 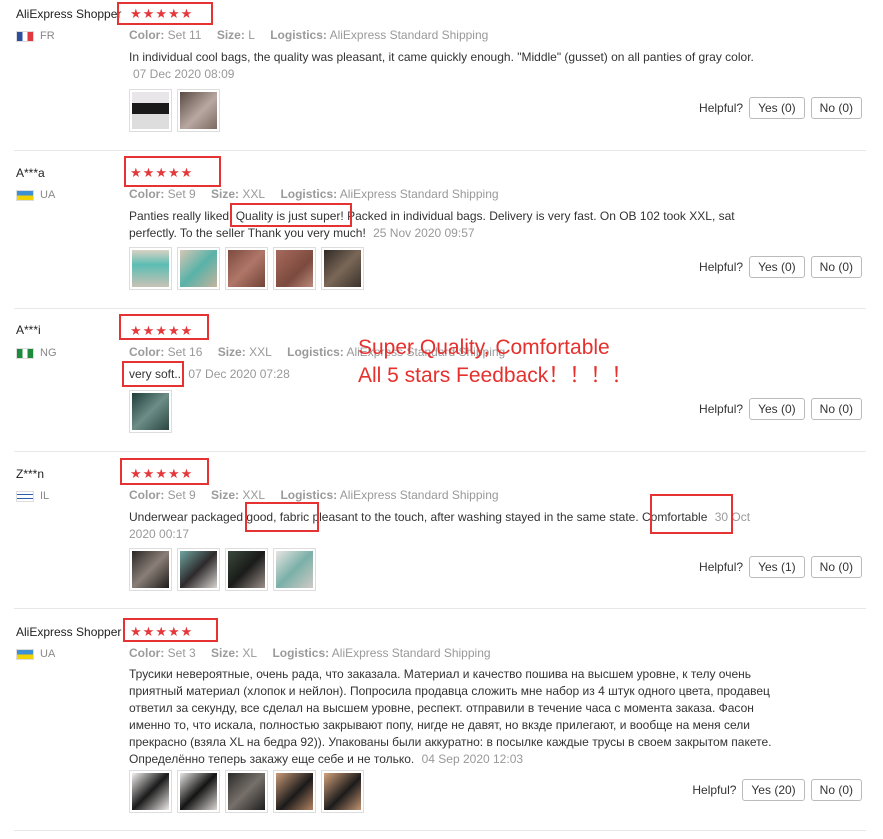 I want to click on country-code: IL, so click(x=45, y=496).